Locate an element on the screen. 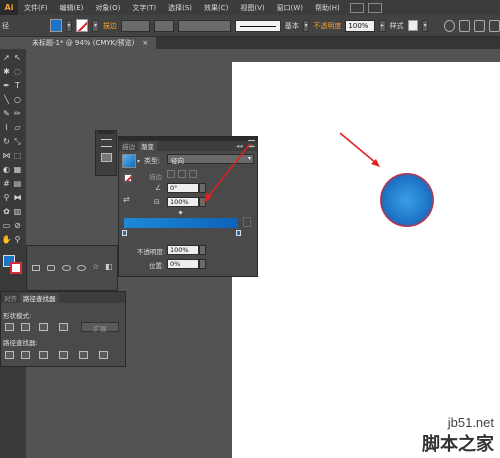 The image size is (500, 458). stop-location-dropdown is located at coordinates (202, 264).